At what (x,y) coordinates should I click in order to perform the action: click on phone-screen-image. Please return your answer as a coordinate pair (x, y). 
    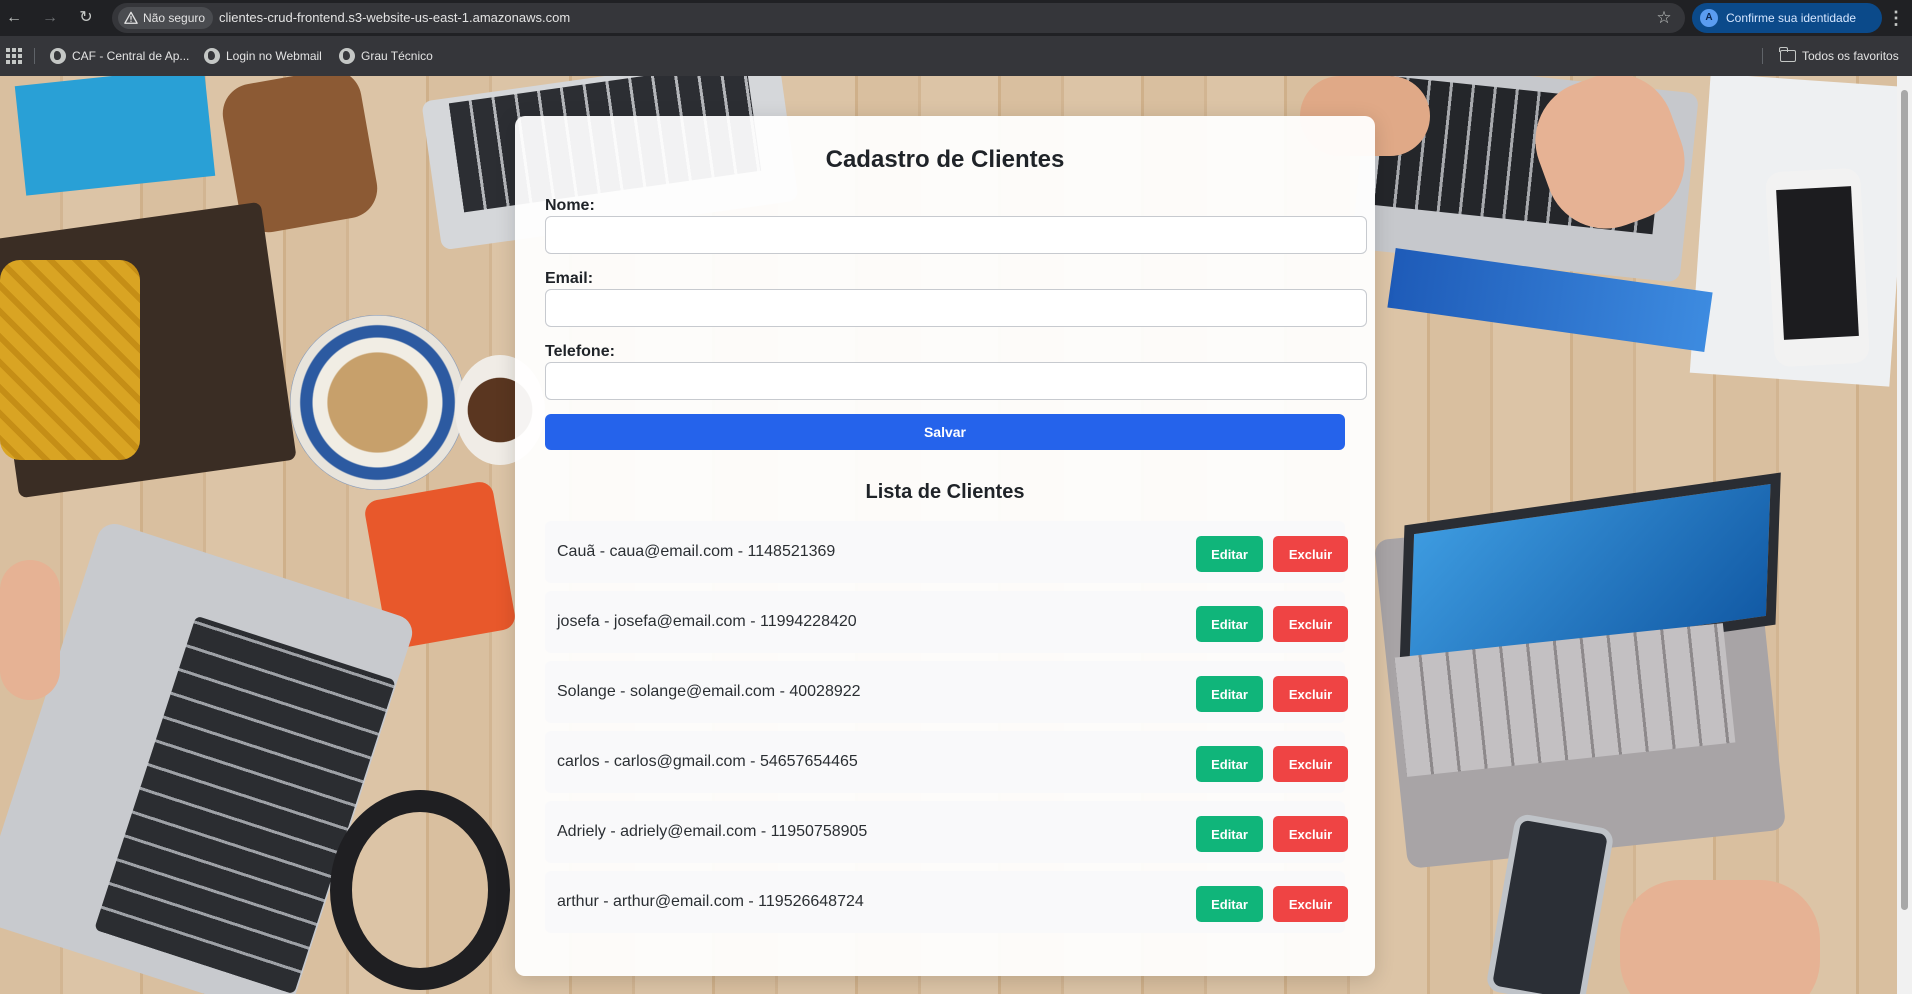
    Looking at the image, I should click on (1817, 263).